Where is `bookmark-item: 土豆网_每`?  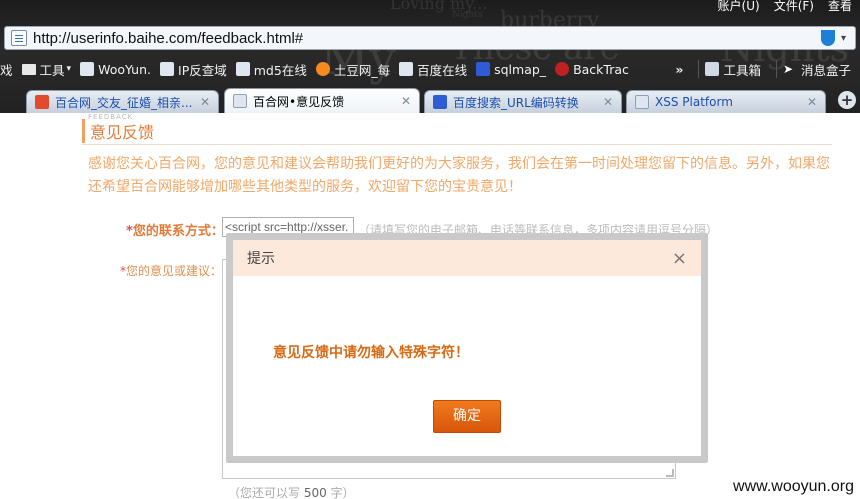 bookmark-item: 土豆网_每 is located at coordinates (353, 69).